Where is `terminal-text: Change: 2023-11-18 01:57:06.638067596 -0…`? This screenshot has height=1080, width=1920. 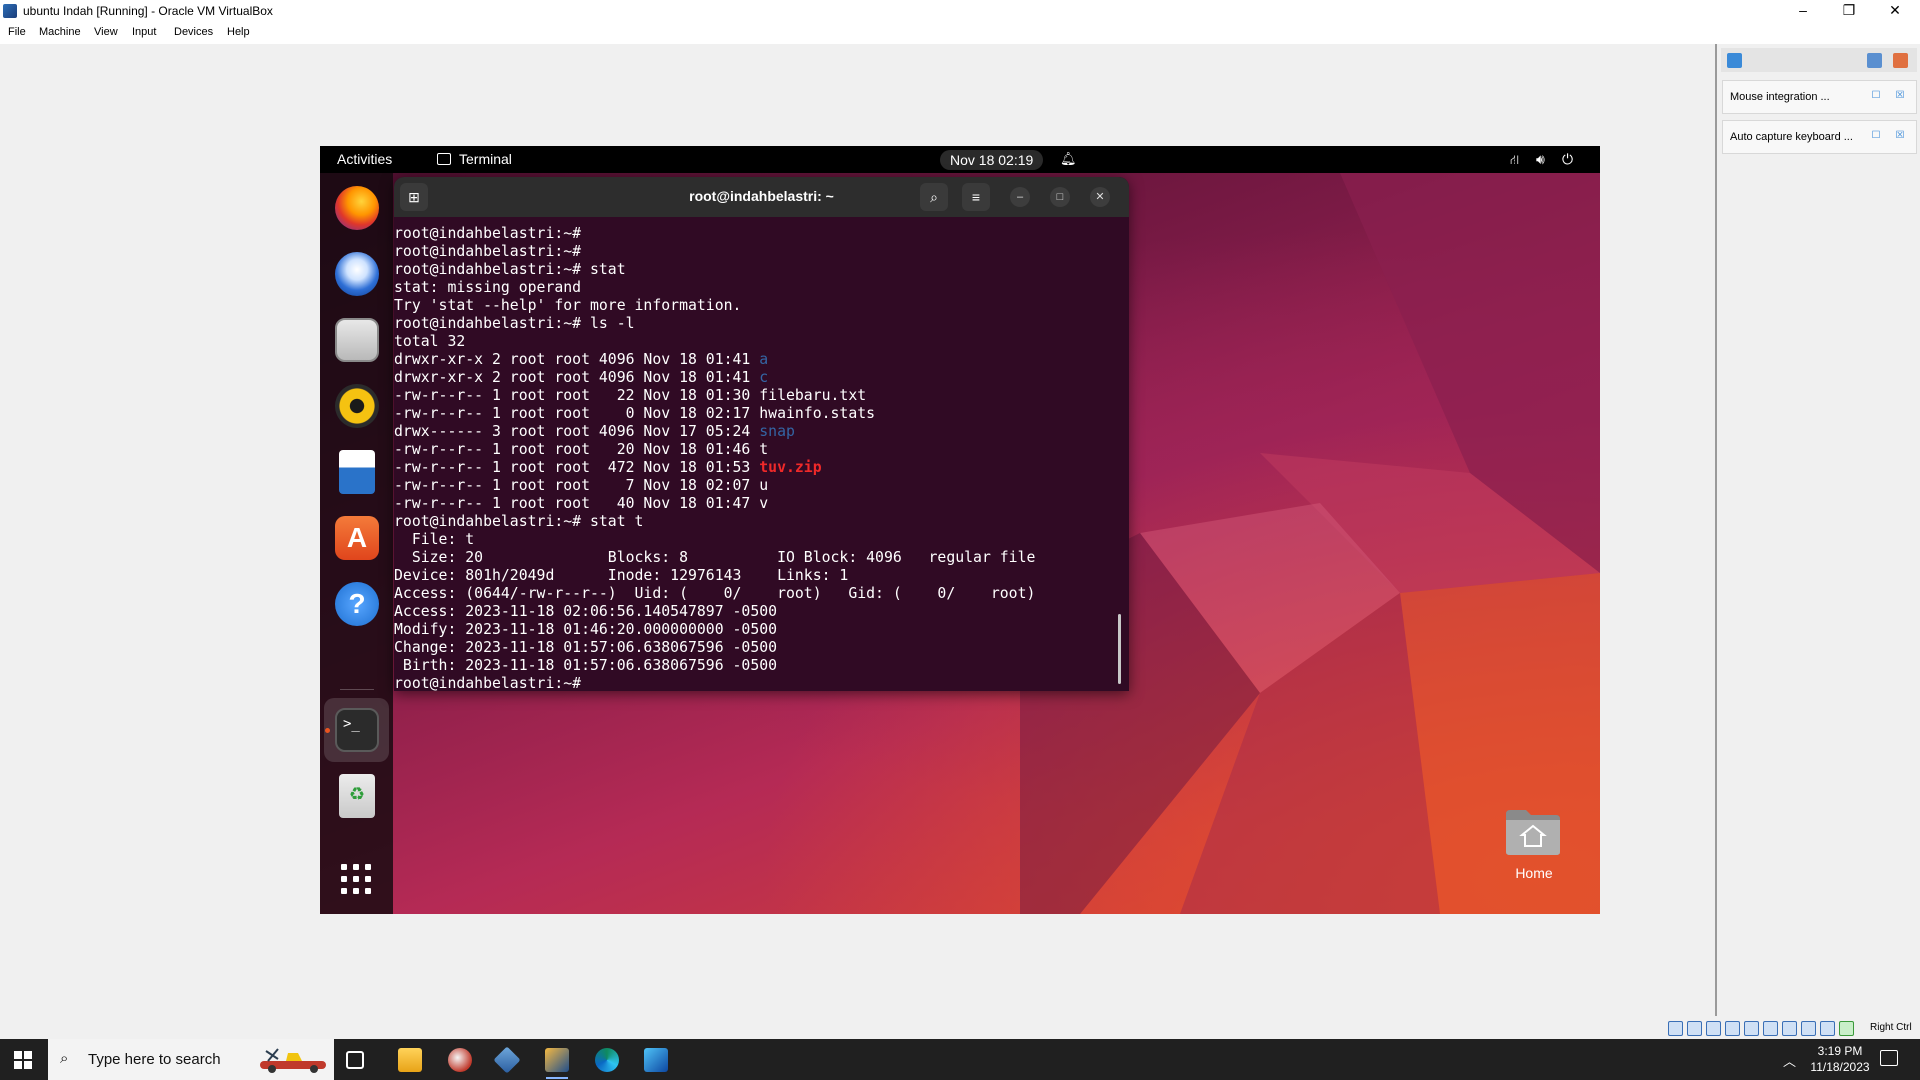
terminal-text: Change: 2023-11-18 01:57:06.638067596 -0… is located at coordinates (586, 647).